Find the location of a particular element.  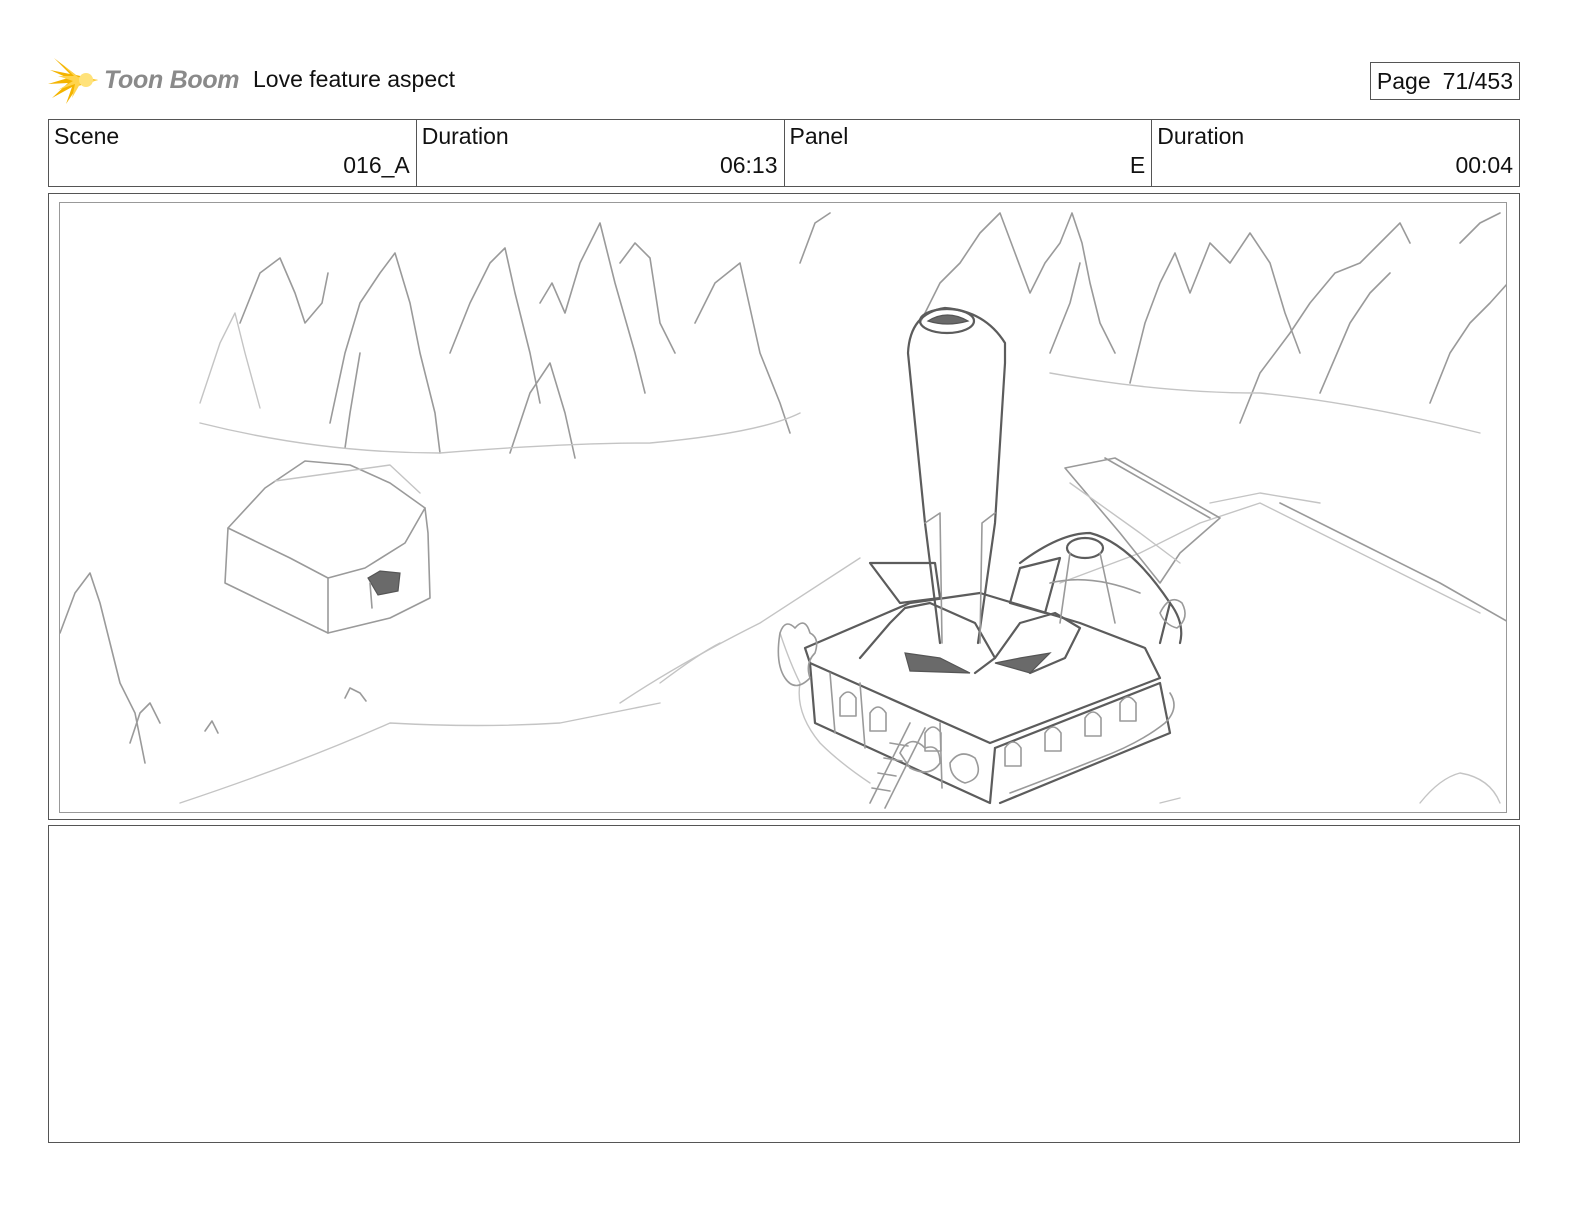

panel-duration-label: Duration is located at coordinates (1201, 136).